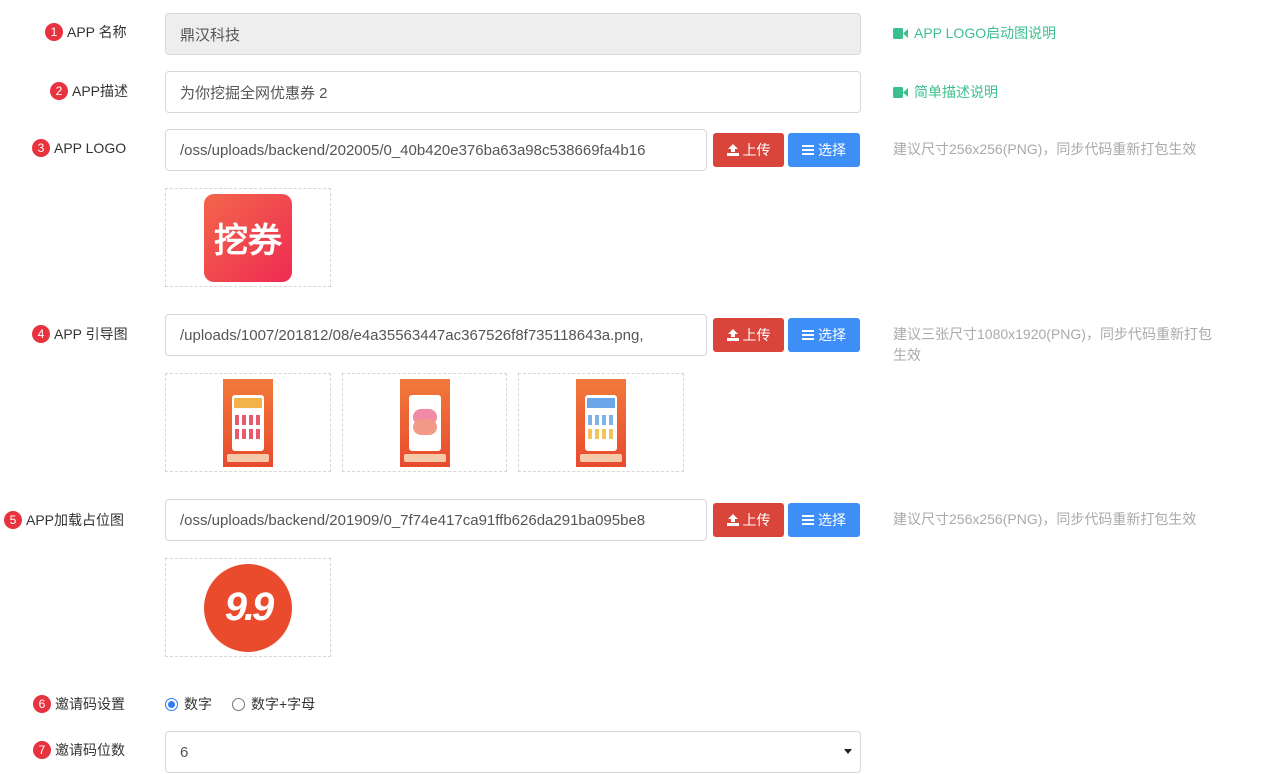 This screenshot has width=1265, height=774. I want to click on placeholder-select-button: 选择, so click(824, 520).